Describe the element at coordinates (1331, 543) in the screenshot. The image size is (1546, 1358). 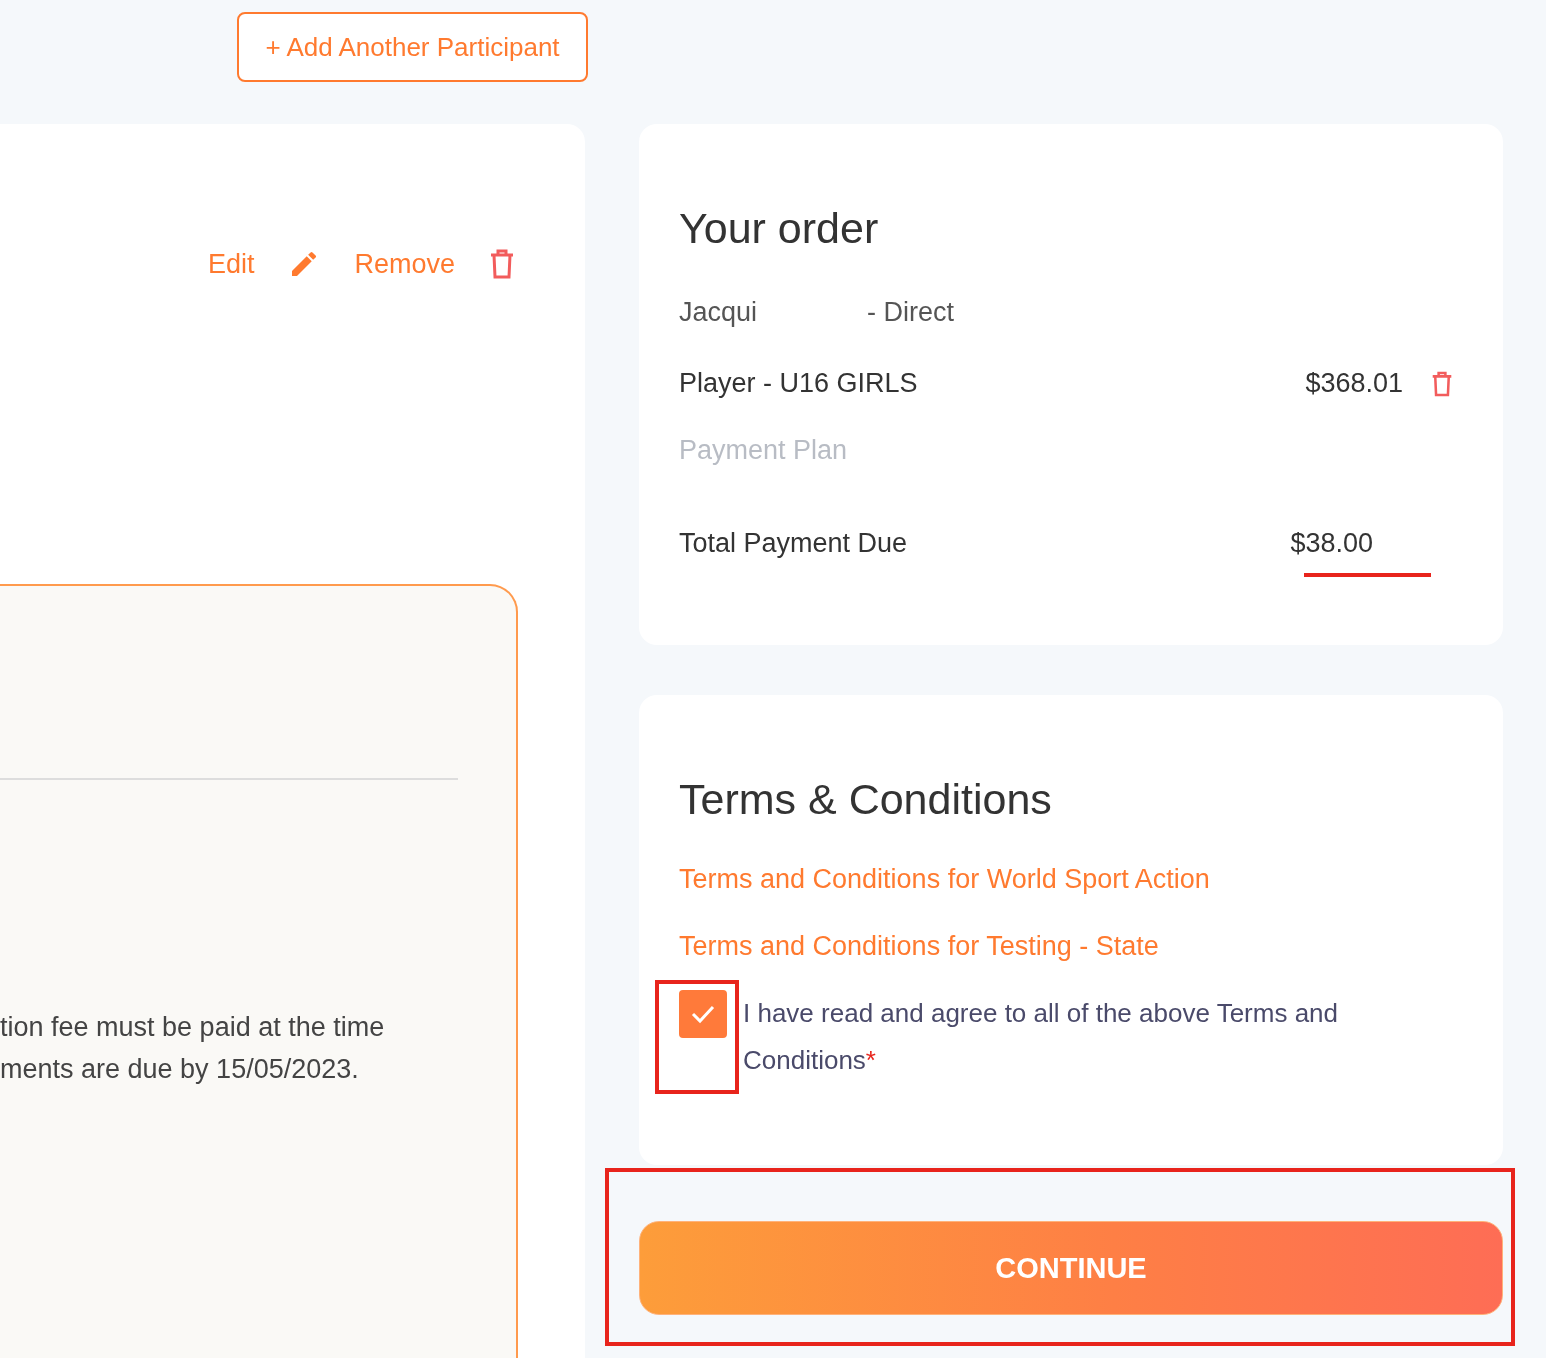
I see `total-value: $38.00` at that location.